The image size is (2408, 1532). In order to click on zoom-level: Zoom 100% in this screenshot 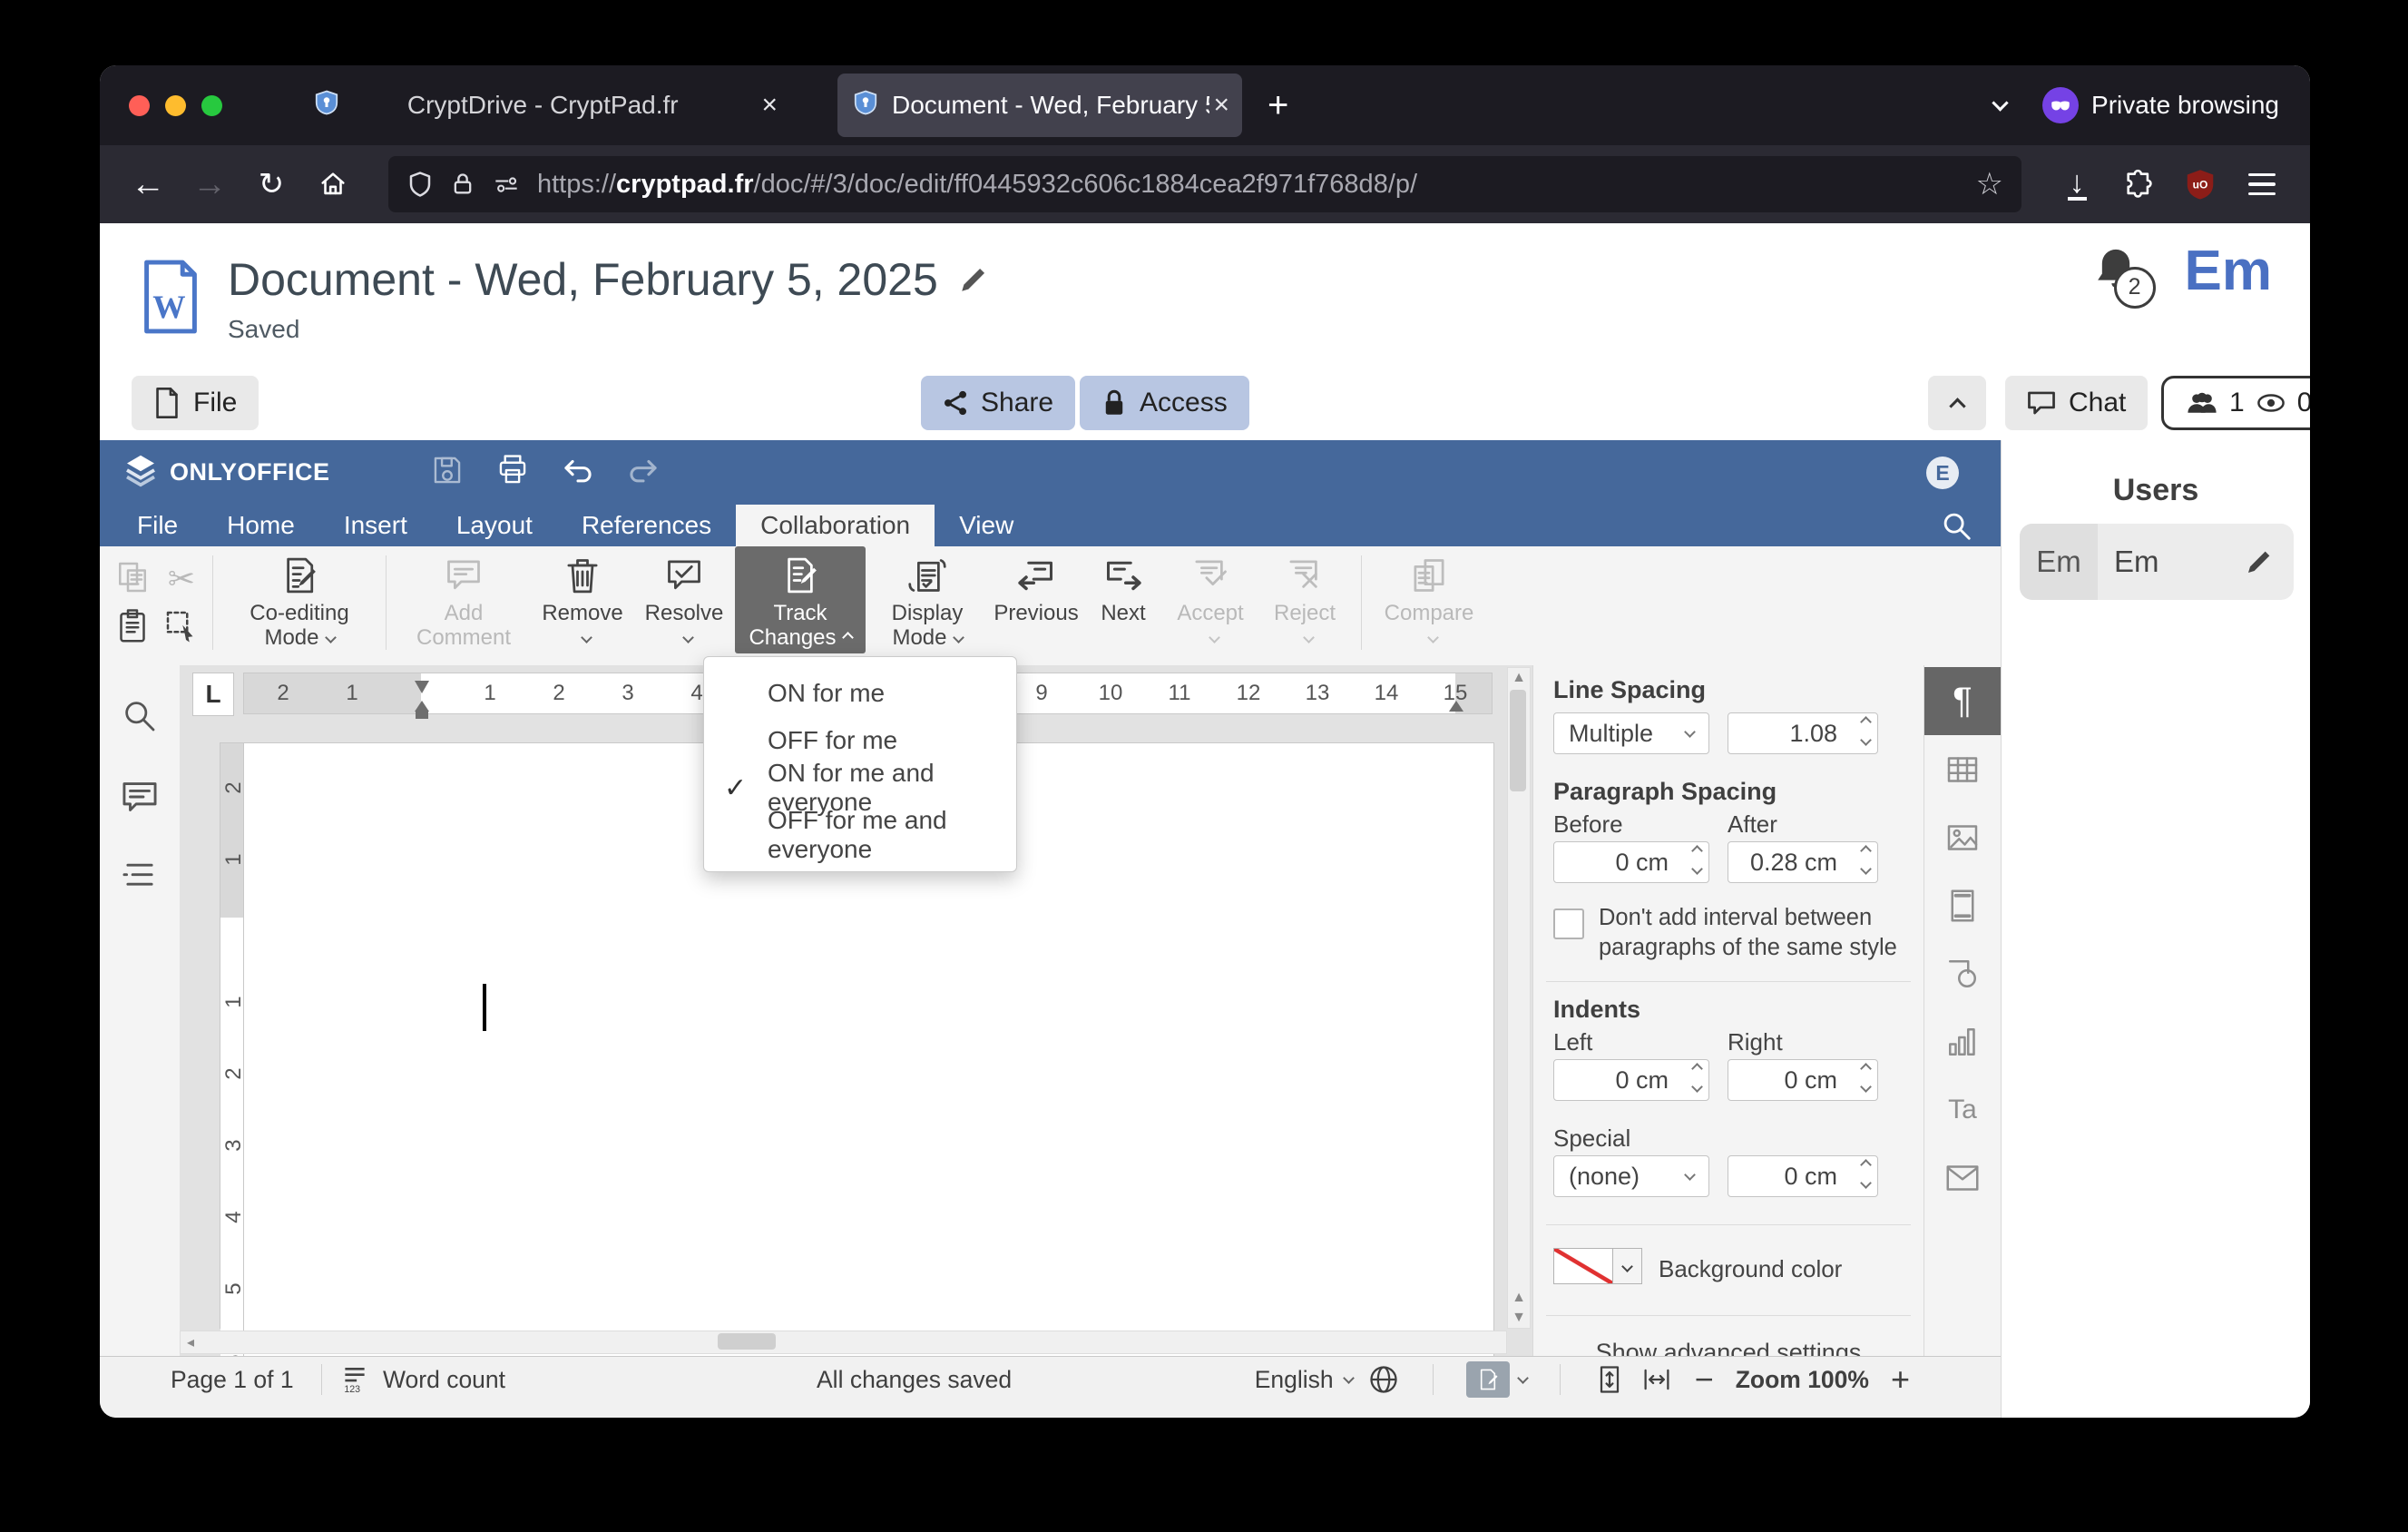, I will do `click(1803, 1380)`.